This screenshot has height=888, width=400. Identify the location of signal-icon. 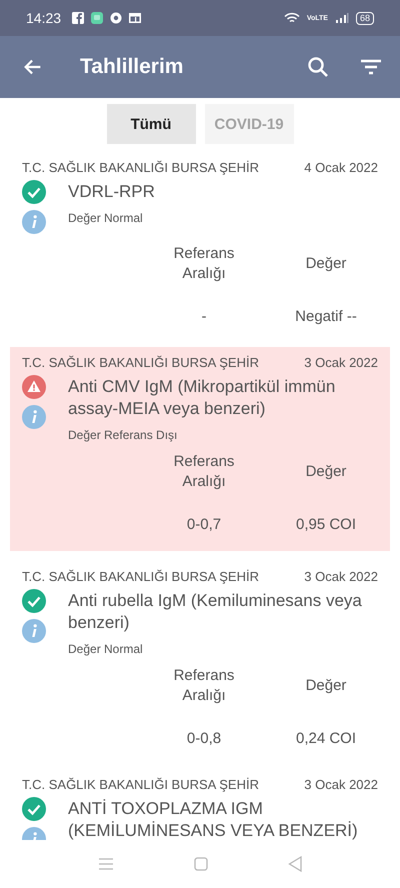
(341, 18).